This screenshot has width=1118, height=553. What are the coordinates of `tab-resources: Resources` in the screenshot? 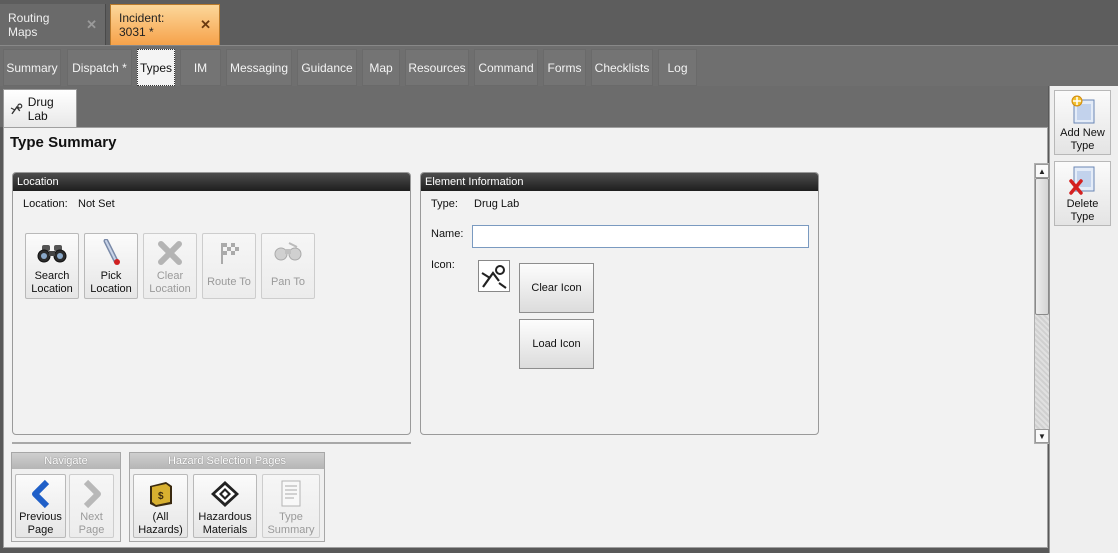 It's located at (437, 67).